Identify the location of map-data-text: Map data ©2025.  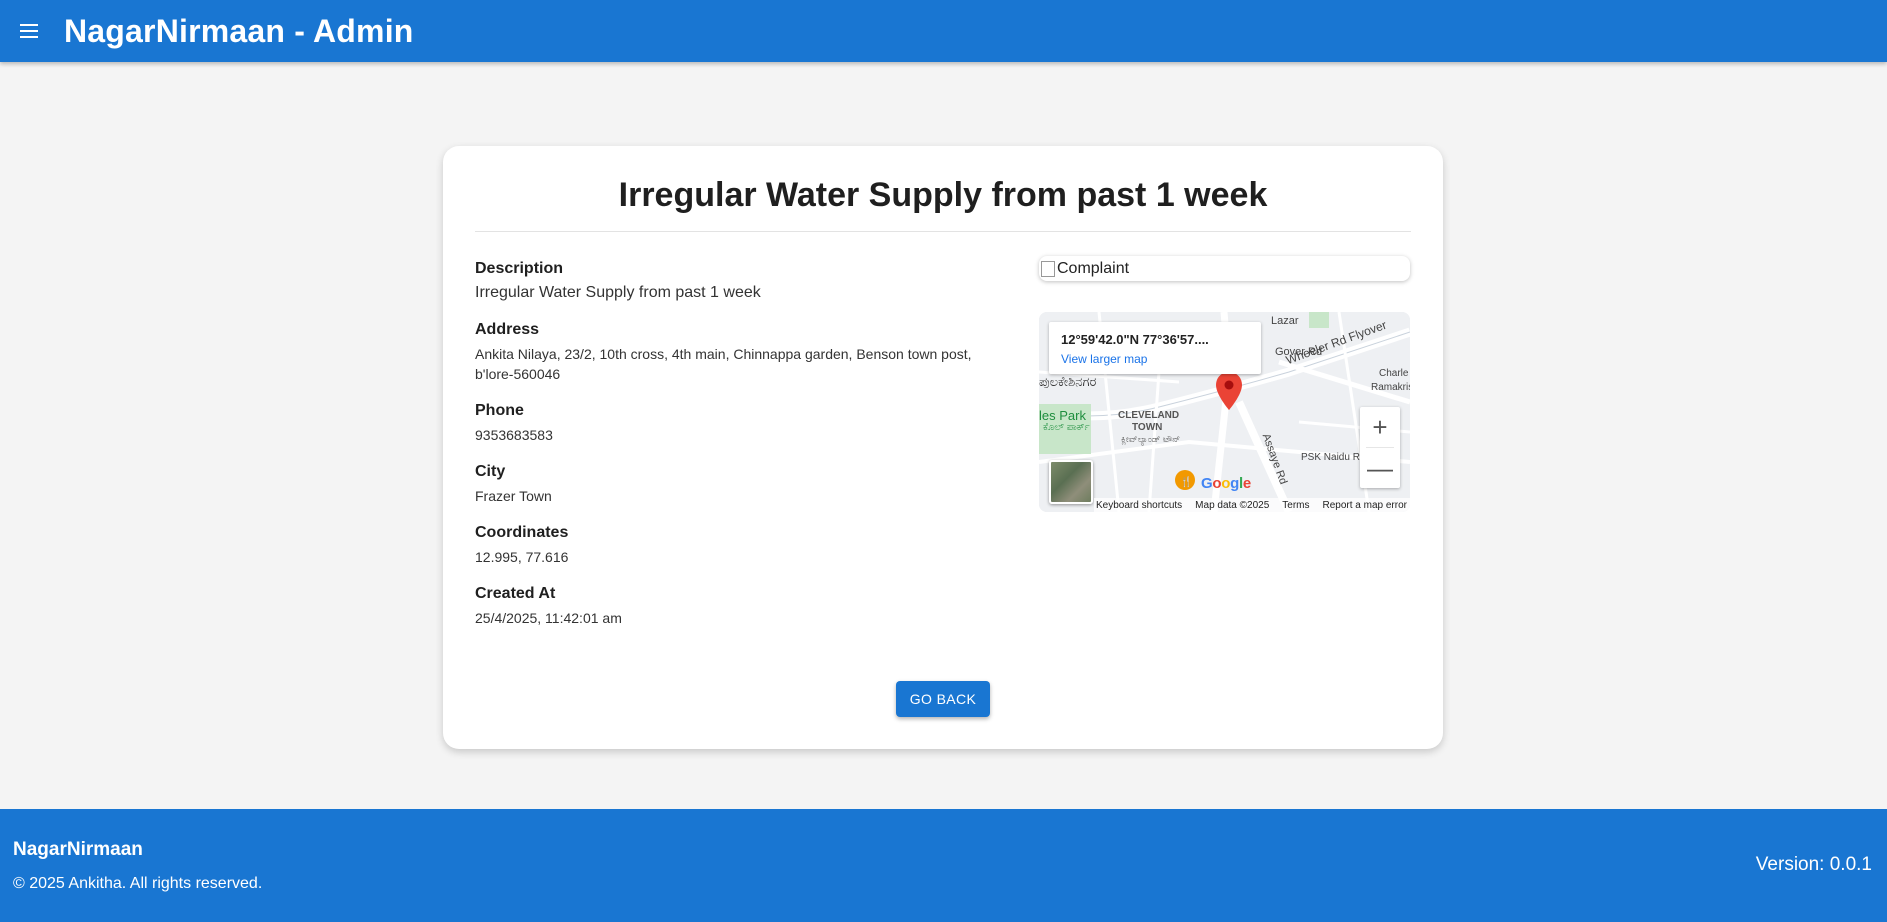
(1232, 505).